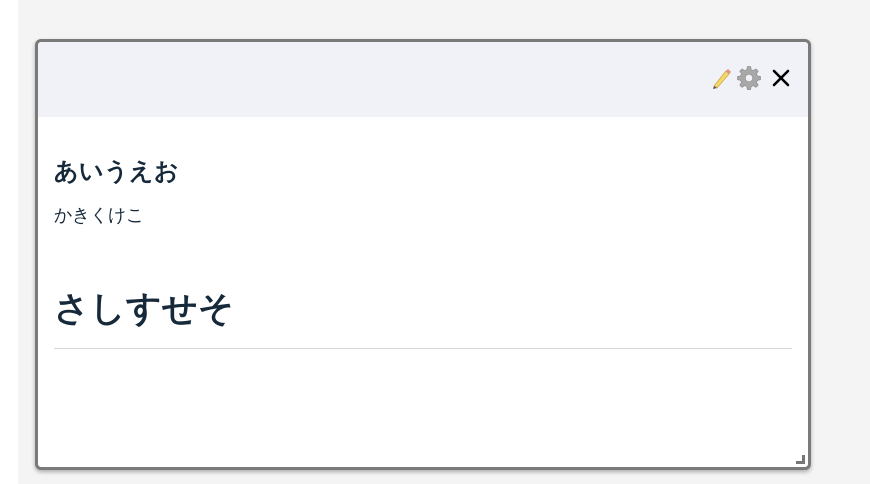 The width and height of the screenshot is (870, 484). I want to click on section-heading: さしすせそ, so click(144, 309).